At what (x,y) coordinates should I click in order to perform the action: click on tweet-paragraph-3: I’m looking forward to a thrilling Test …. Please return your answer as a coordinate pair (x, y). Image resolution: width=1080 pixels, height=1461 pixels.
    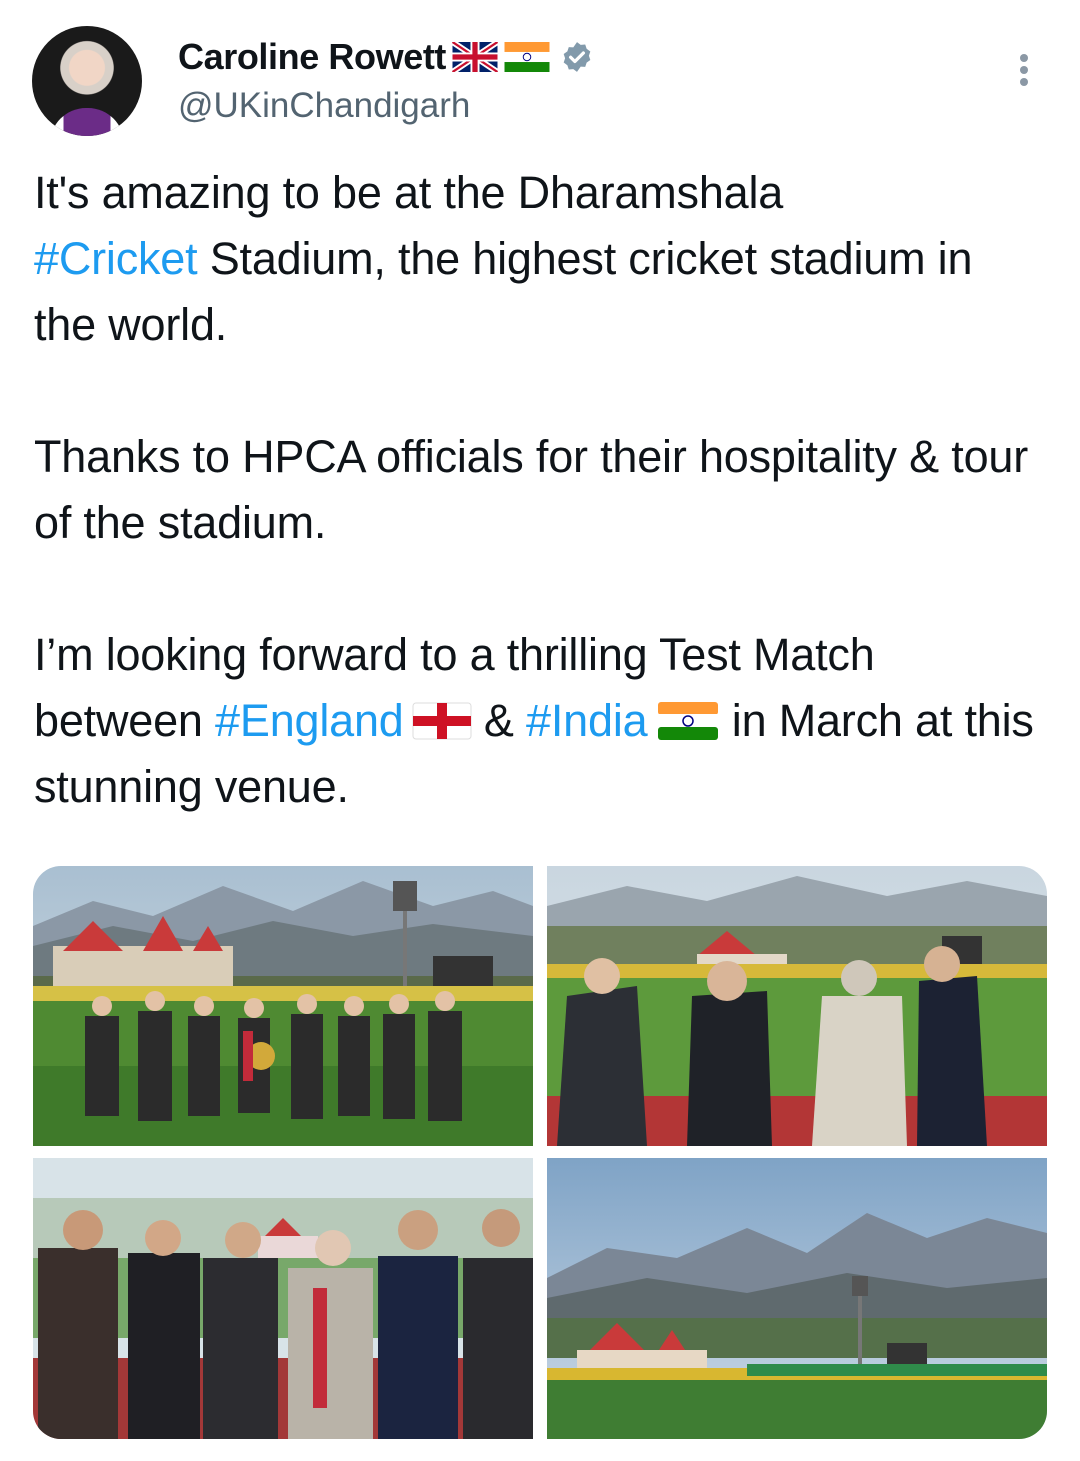
    Looking at the image, I should click on (539, 721).